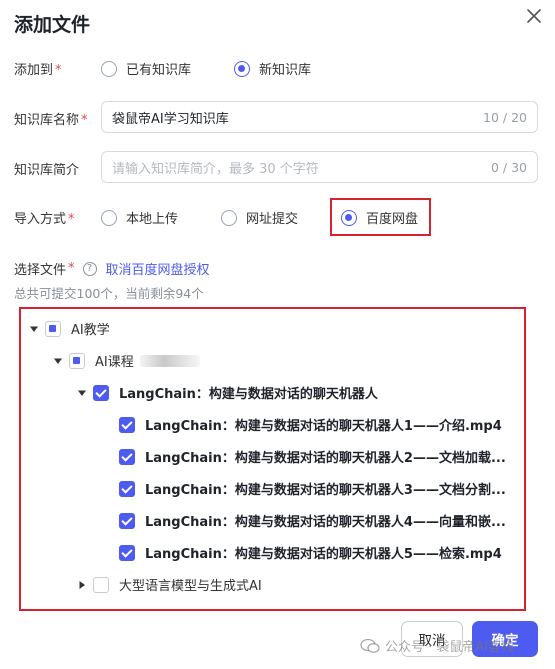 This screenshot has width=555, height=669. What do you see at coordinates (69, 328) in the screenshot?
I see `tree-node-root: AI教学` at bounding box center [69, 328].